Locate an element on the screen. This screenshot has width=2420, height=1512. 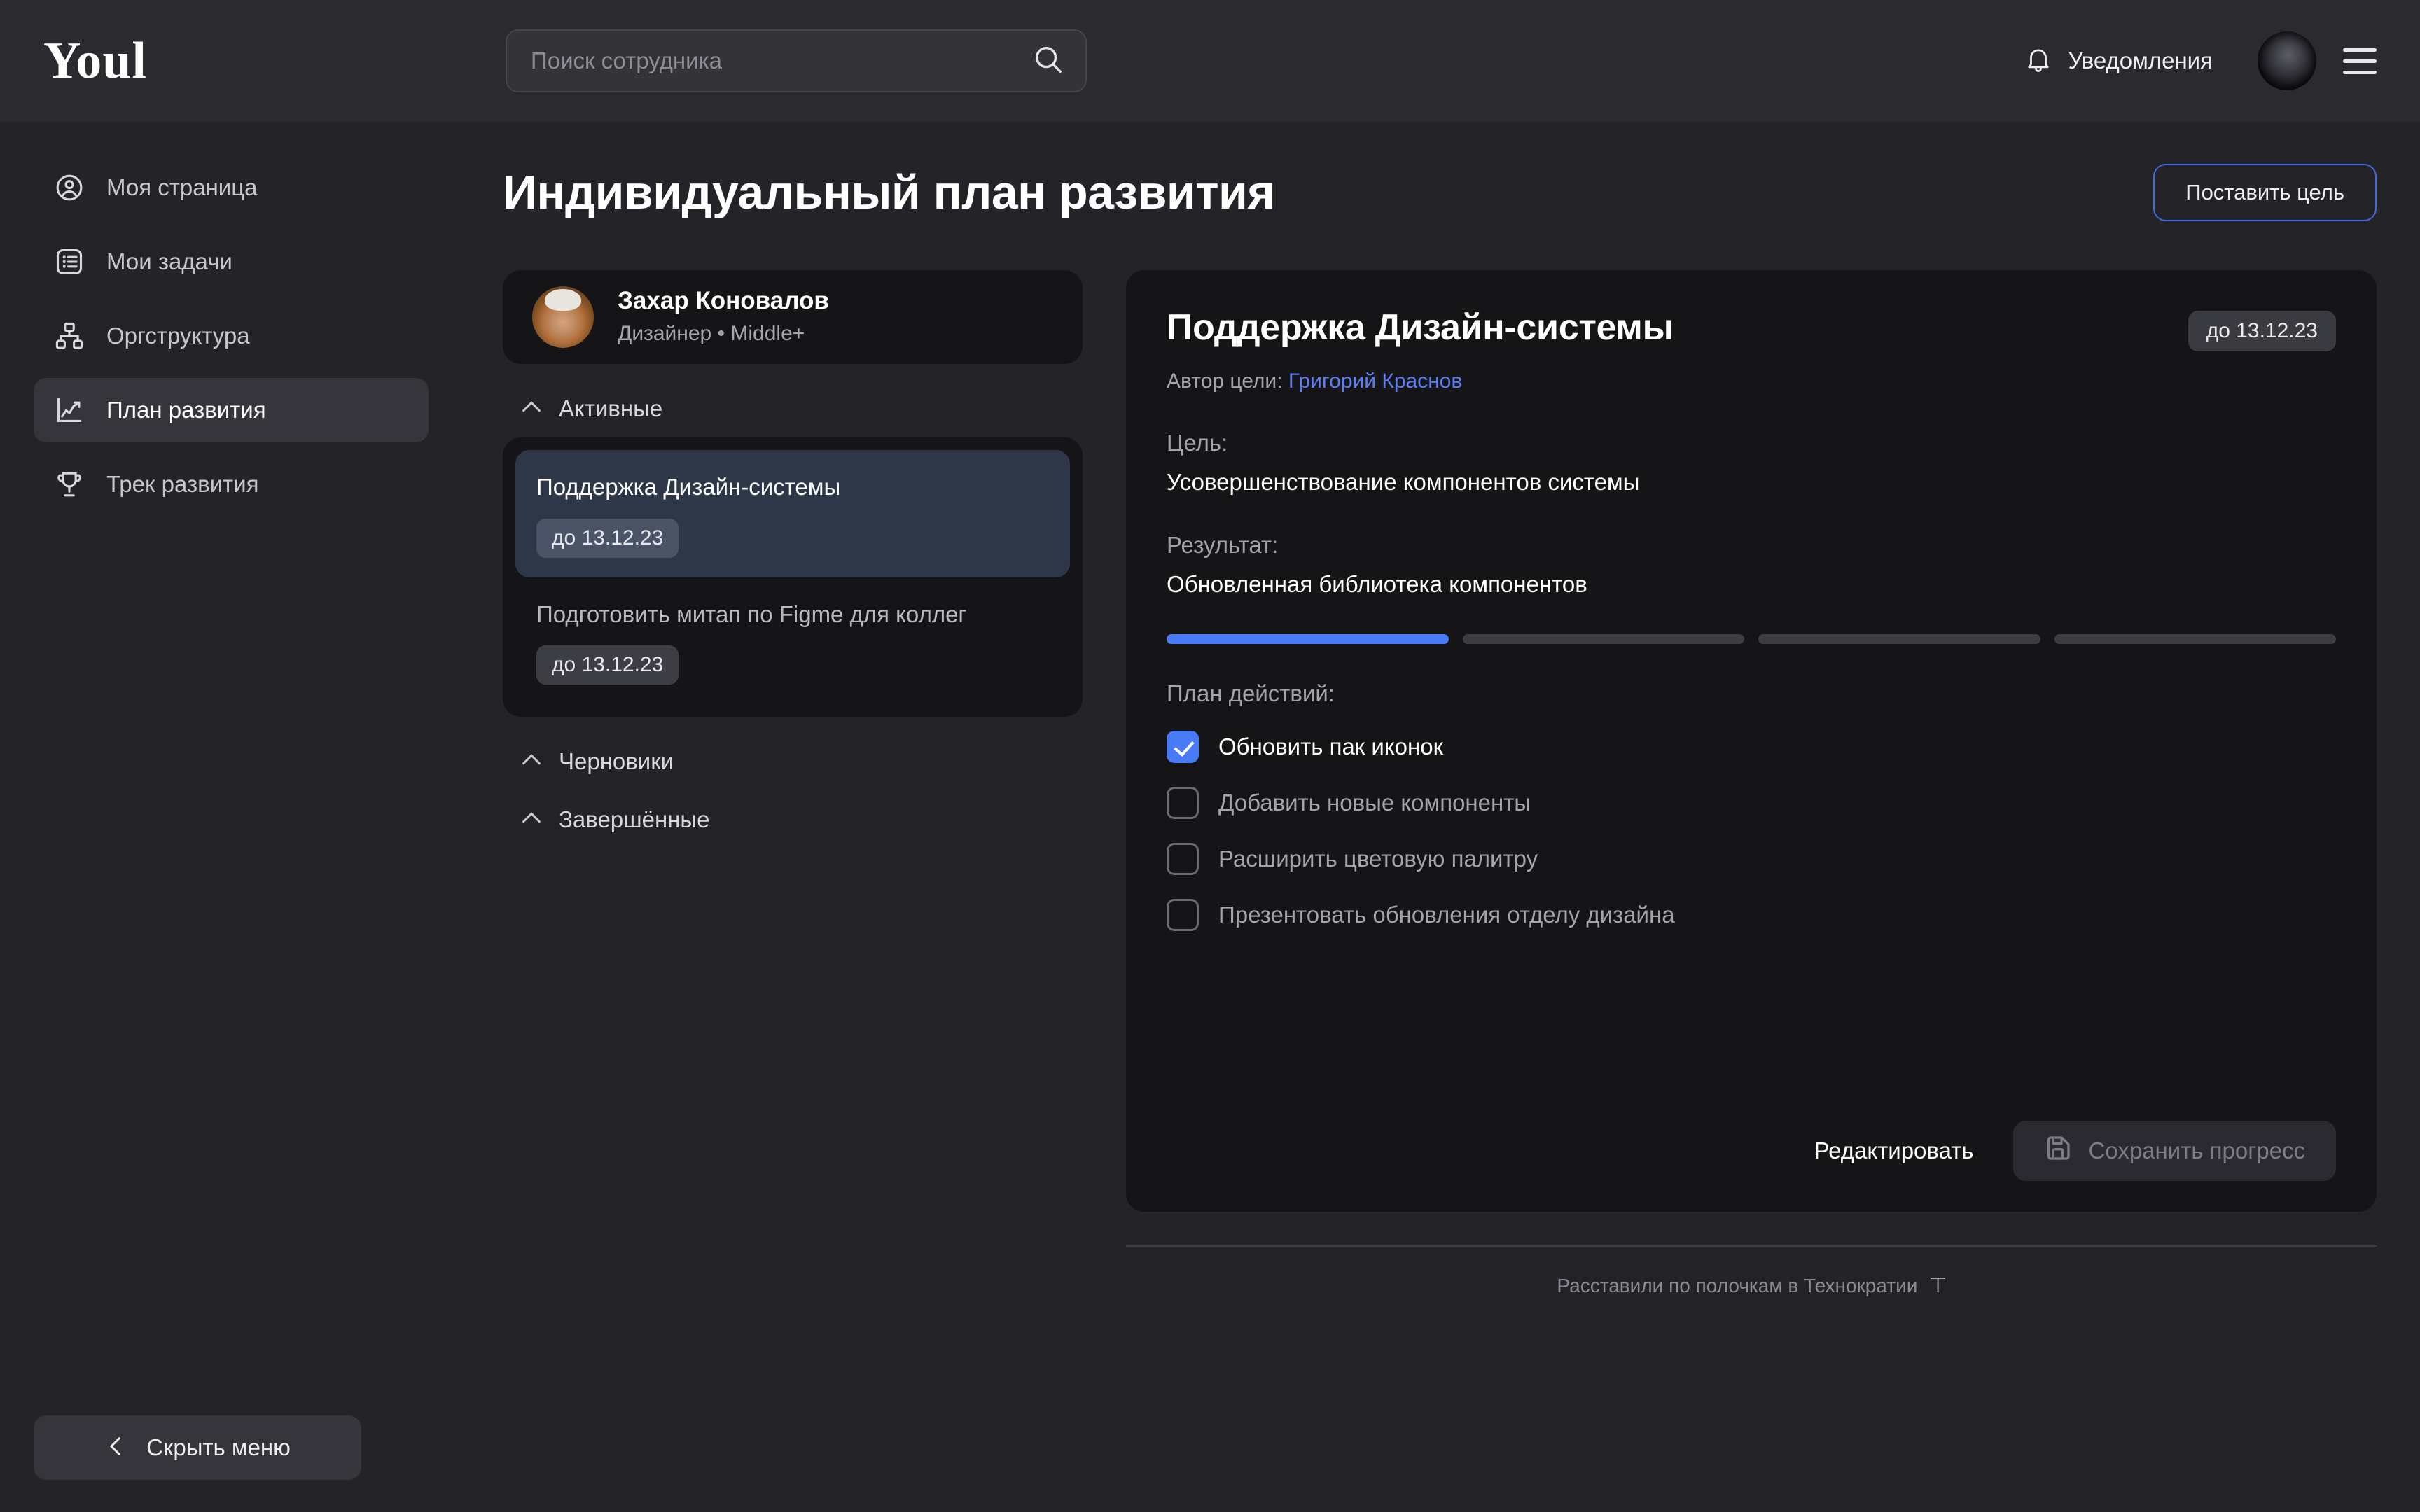
top-header: Youl Уведомления is located at coordinates (1210, 61).